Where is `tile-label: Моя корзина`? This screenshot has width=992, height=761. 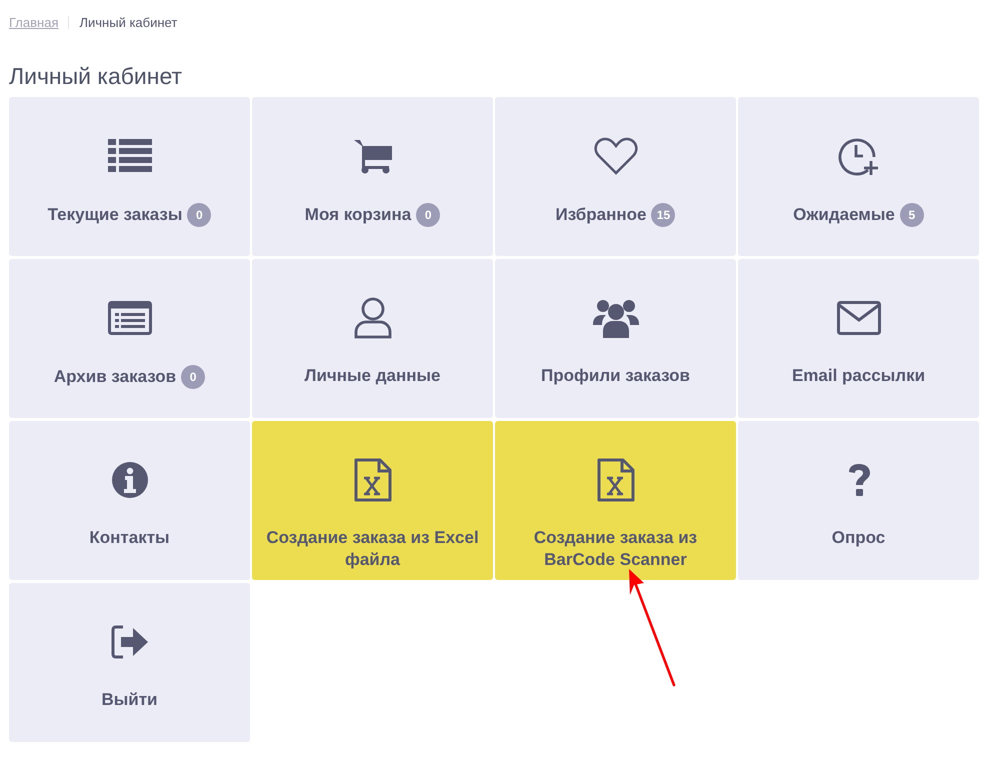
tile-label: Моя корзина is located at coordinates (358, 215).